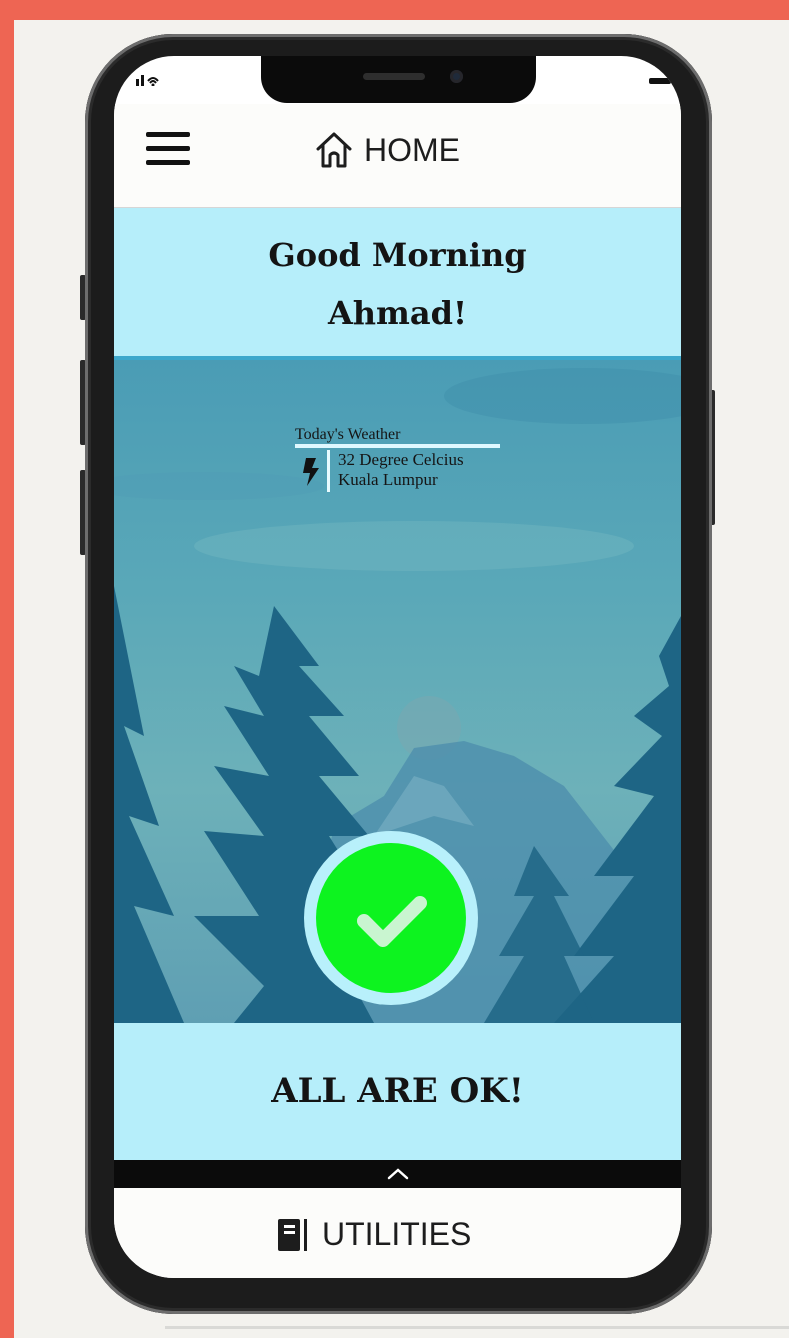 Image resolution: width=789 pixels, height=1338 pixels. Describe the element at coordinates (397, 313) in the screenshot. I see `greeting-line-2: Ahmad!` at that location.